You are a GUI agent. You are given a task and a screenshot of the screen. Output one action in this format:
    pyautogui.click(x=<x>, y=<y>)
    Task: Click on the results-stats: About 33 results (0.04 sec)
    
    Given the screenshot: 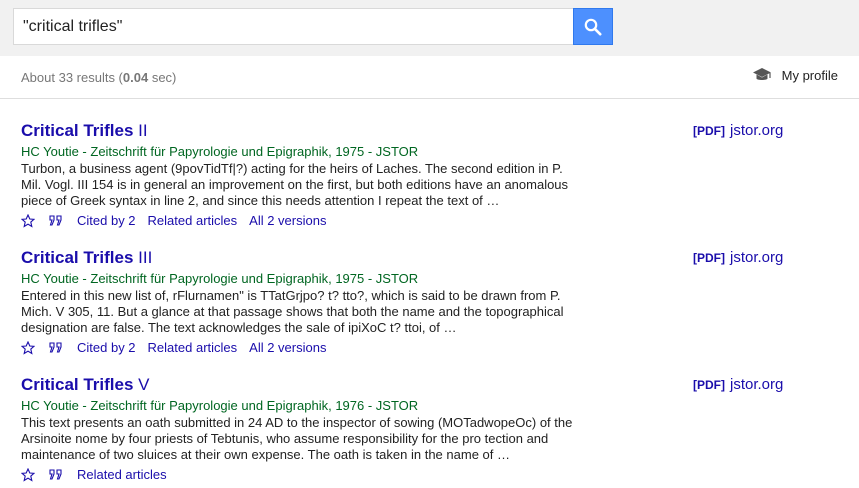 What is the action you would take?
    pyautogui.click(x=98, y=77)
    